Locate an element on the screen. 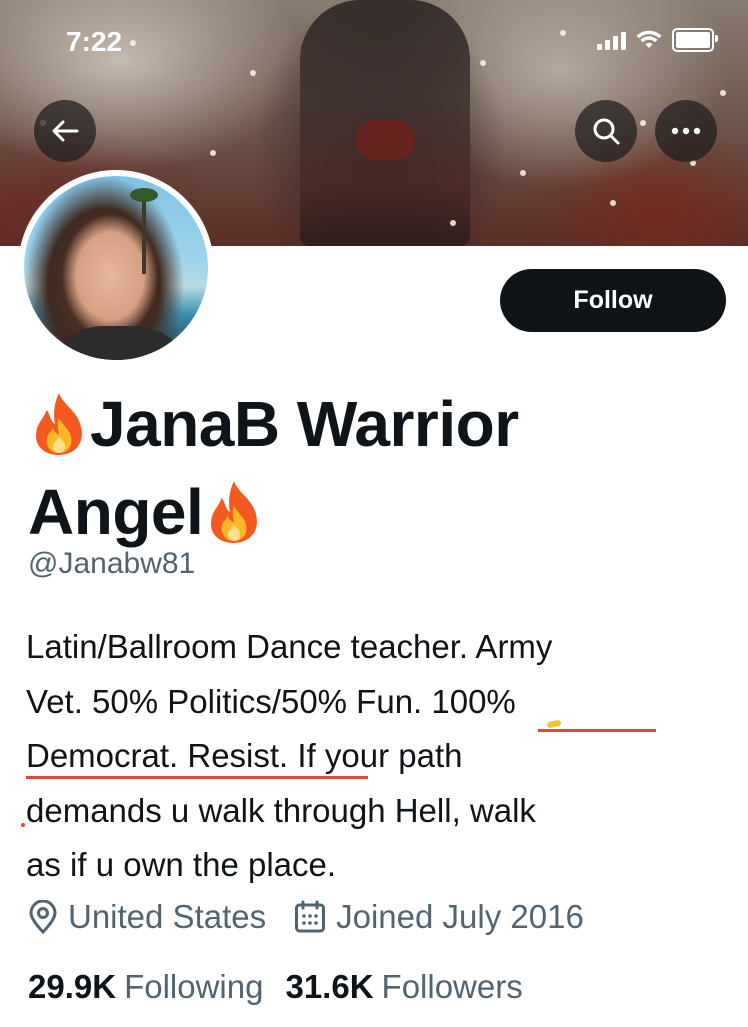 The image size is (748, 1027). more-button is located at coordinates (686, 131).